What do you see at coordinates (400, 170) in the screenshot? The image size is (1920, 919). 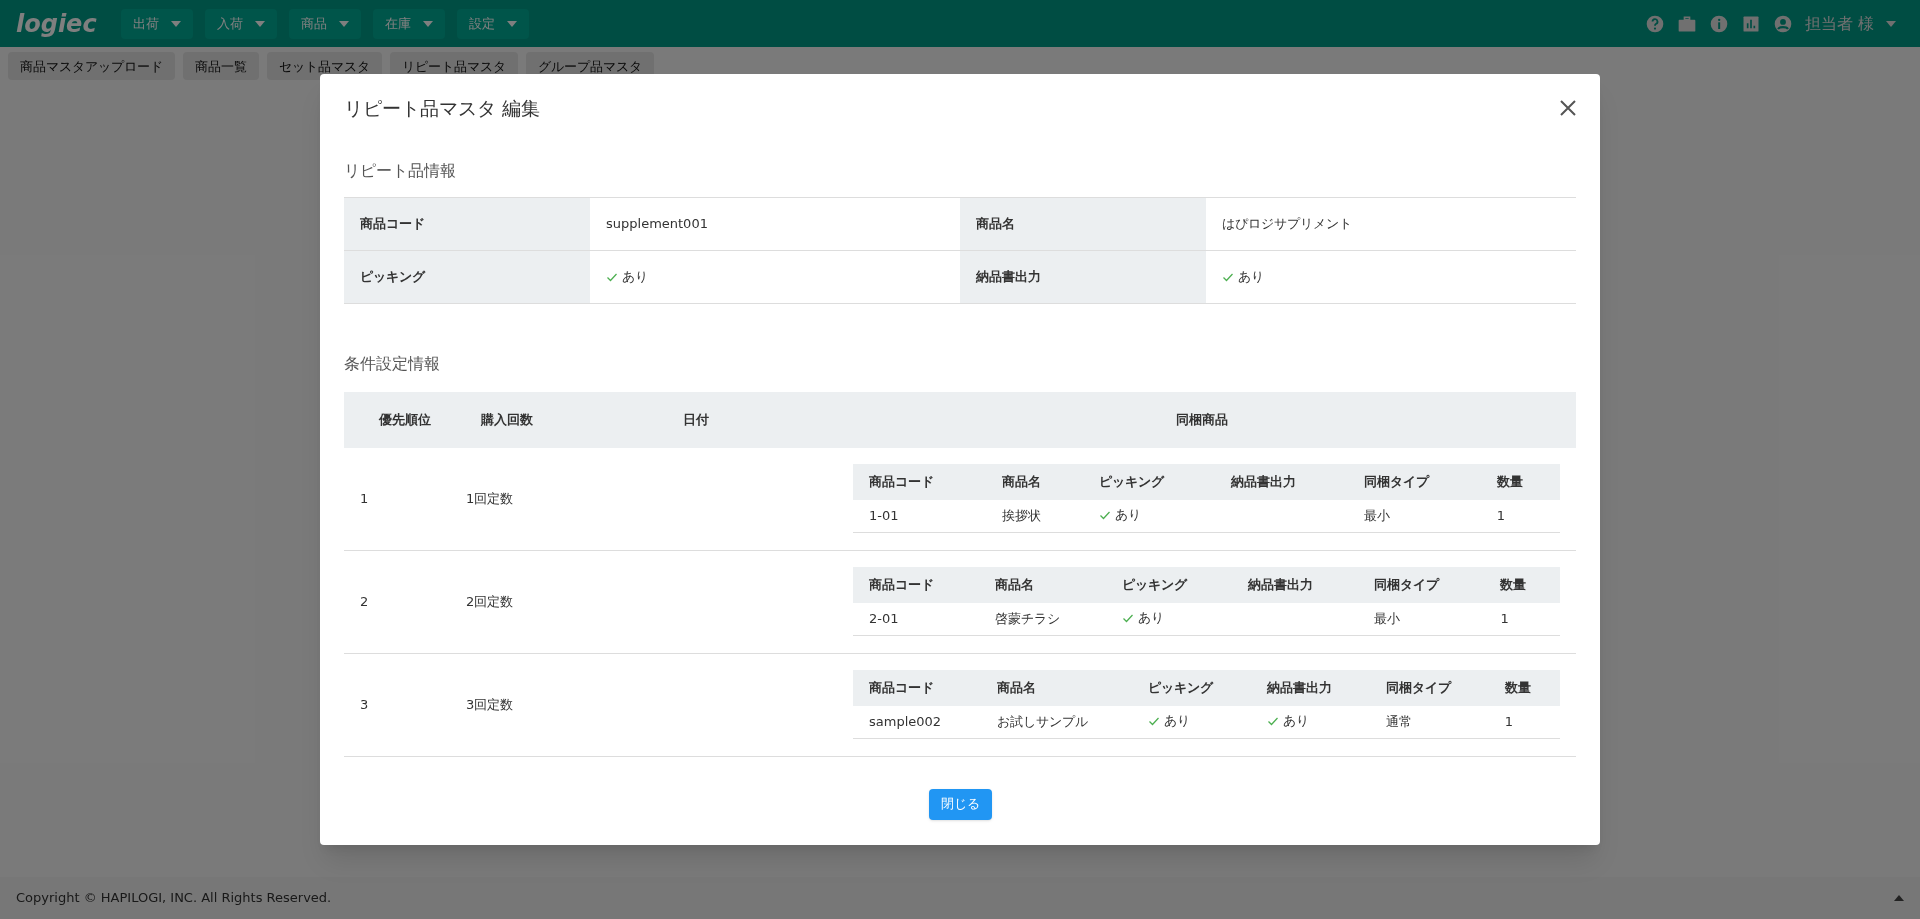 I see `section-title: リピート品情報` at bounding box center [400, 170].